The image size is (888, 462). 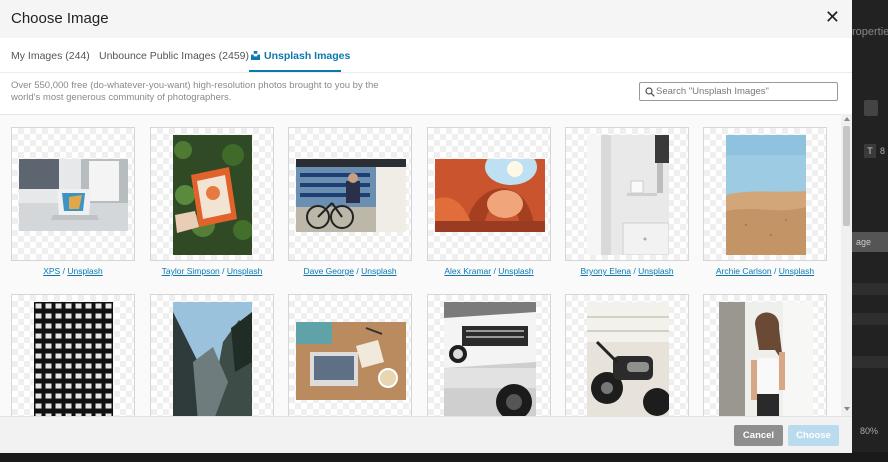 I want to click on image-tile-xps, so click(x=73, y=194).